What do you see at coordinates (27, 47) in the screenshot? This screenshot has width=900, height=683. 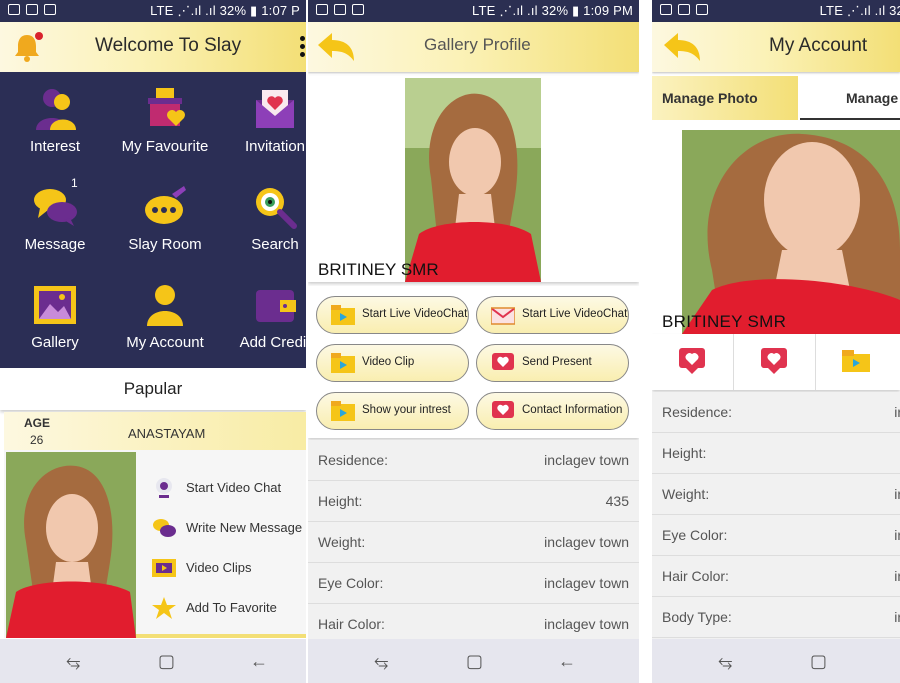 I see `bell-icon` at bounding box center [27, 47].